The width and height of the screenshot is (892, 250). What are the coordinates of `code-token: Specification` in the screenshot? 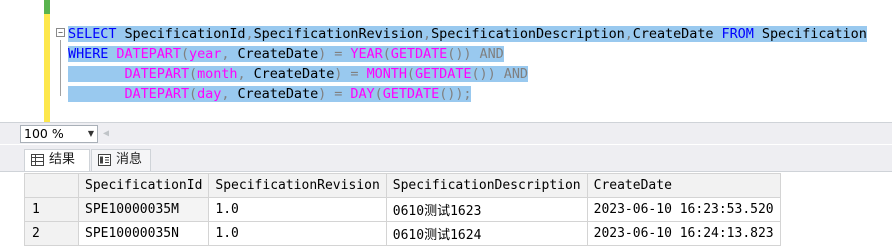 It's located at (810, 34).